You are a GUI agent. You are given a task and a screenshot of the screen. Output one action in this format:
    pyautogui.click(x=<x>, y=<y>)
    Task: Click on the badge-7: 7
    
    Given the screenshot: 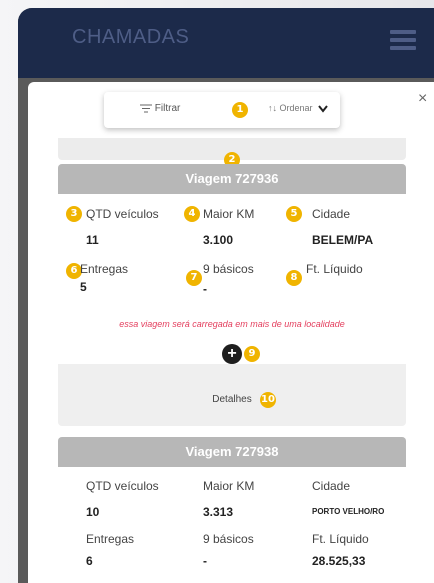 What is the action you would take?
    pyautogui.click(x=194, y=278)
    